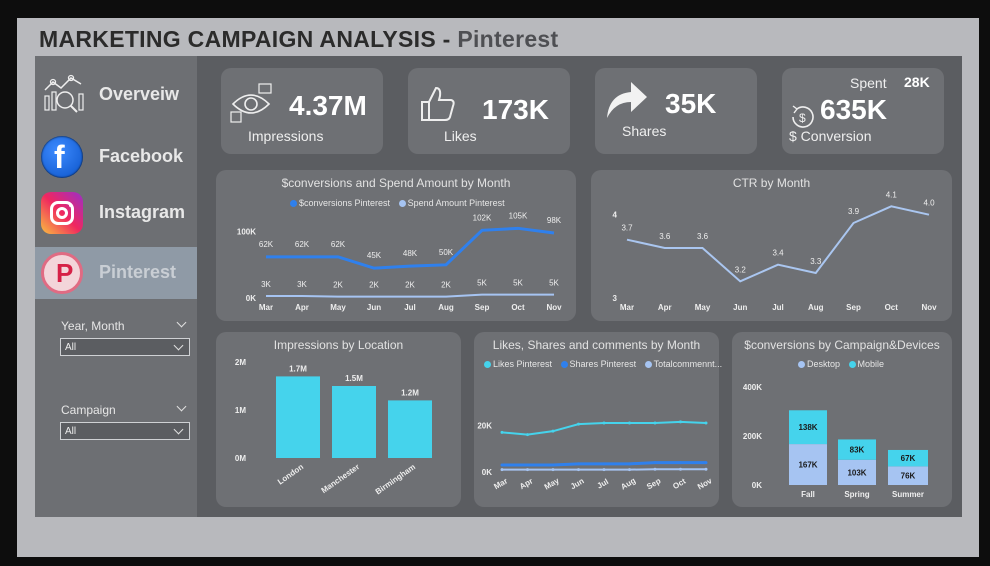 Image resolution: width=990 pixels, height=566 pixels. I want to click on data-label: 48K, so click(410, 253).